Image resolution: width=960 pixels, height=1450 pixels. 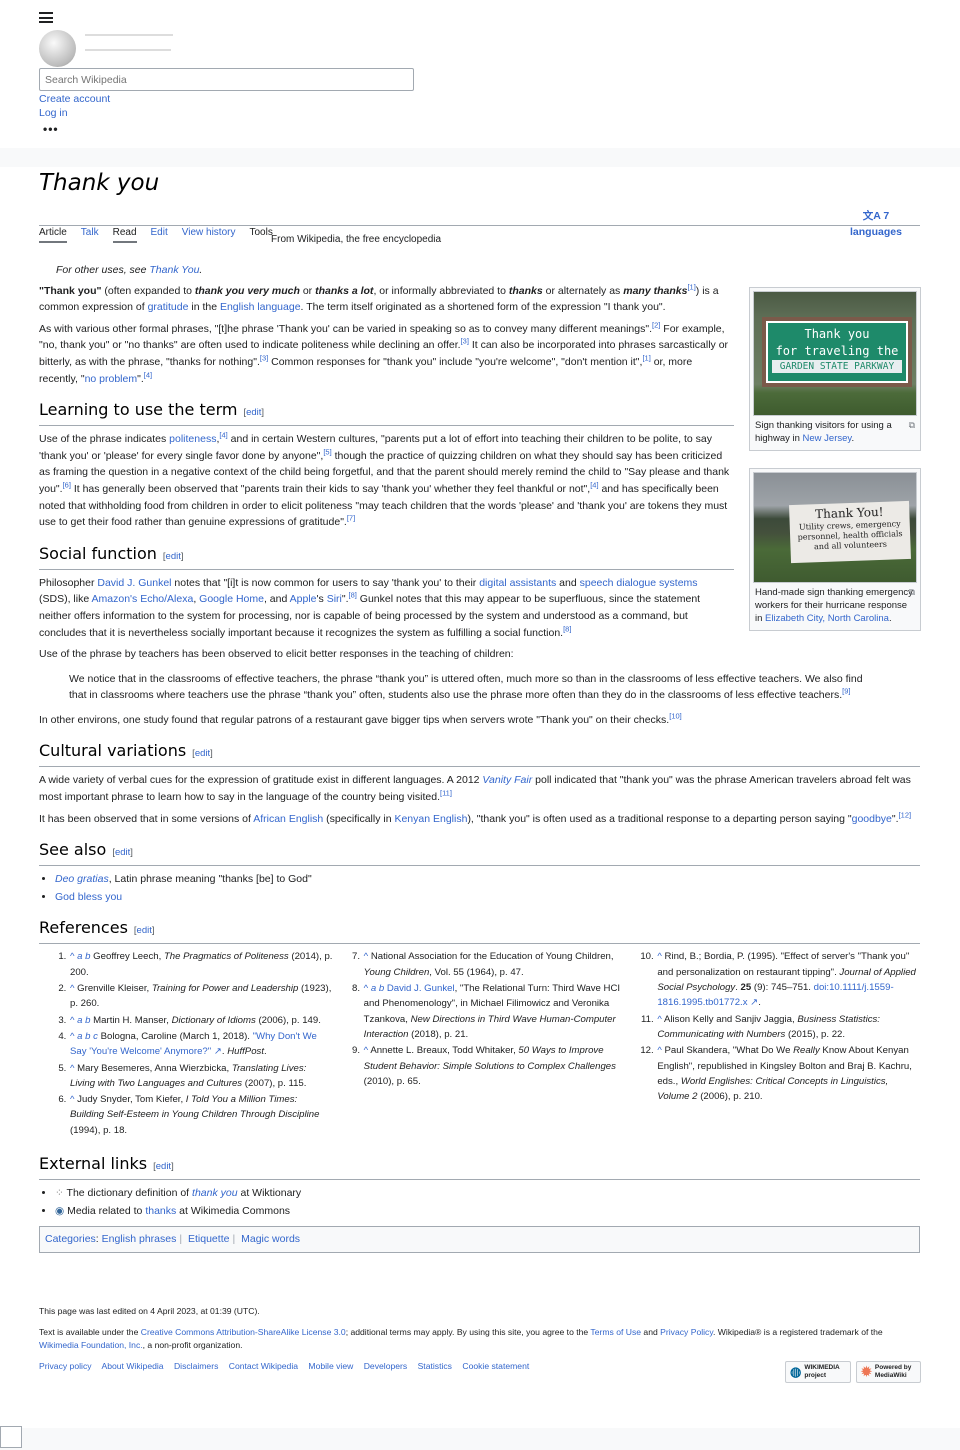 What do you see at coordinates (495, 1366) in the screenshot?
I see `footer-link-cookie: Cookie statement` at bounding box center [495, 1366].